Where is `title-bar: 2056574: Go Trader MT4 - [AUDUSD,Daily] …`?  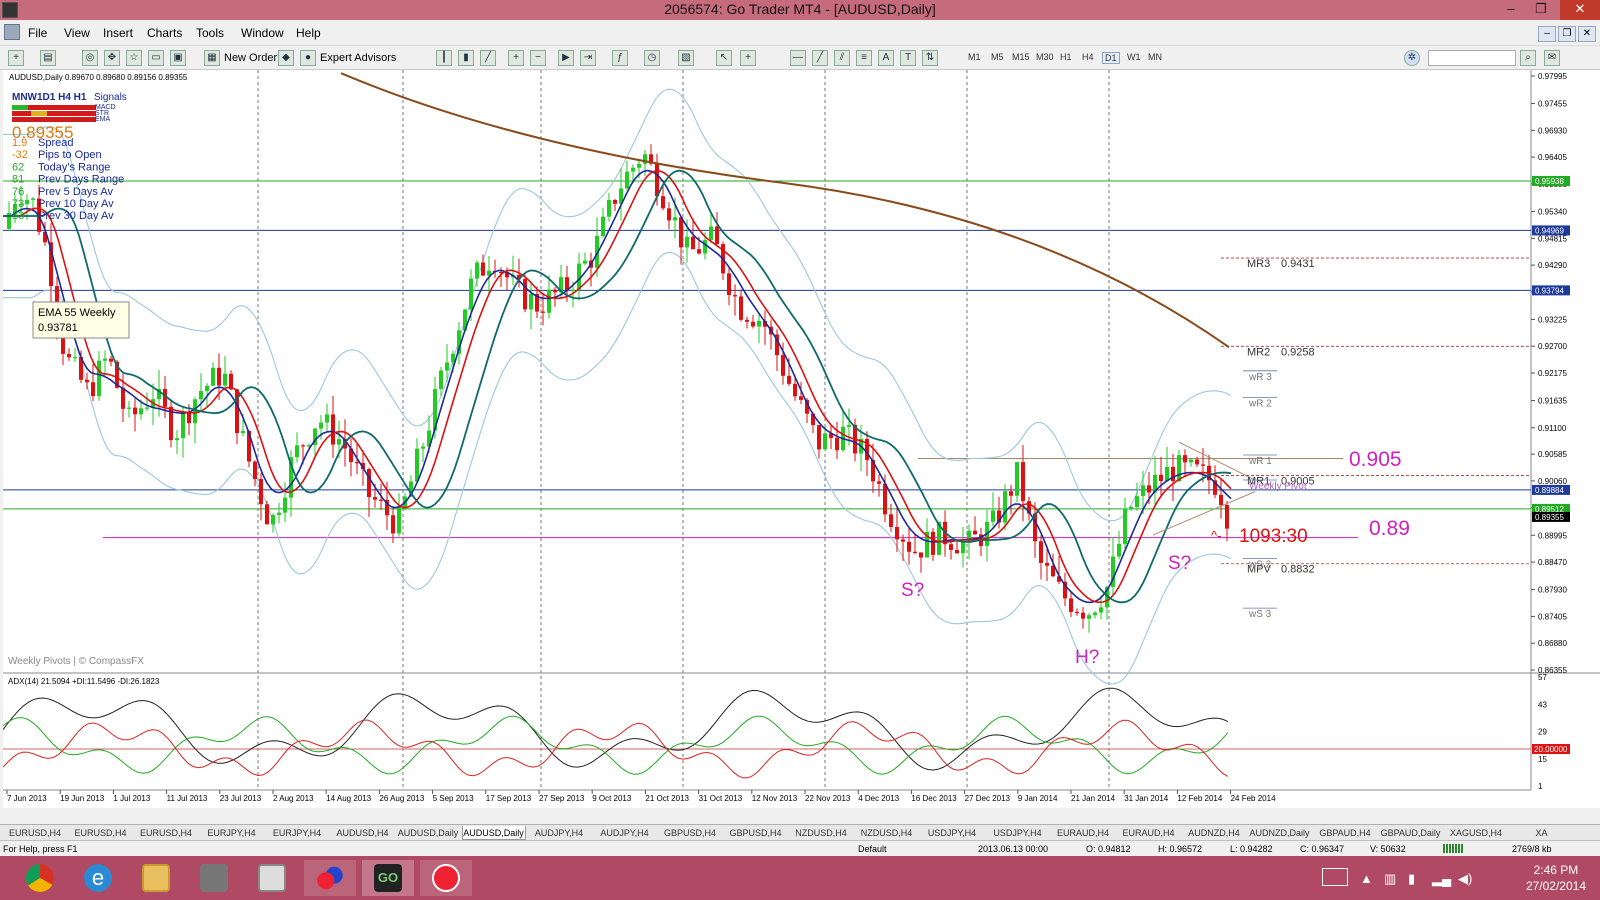 title-bar: 2056574: Go Trader MT4 - [AUDUSD,Daily] … is located at coordinates (800, 10).